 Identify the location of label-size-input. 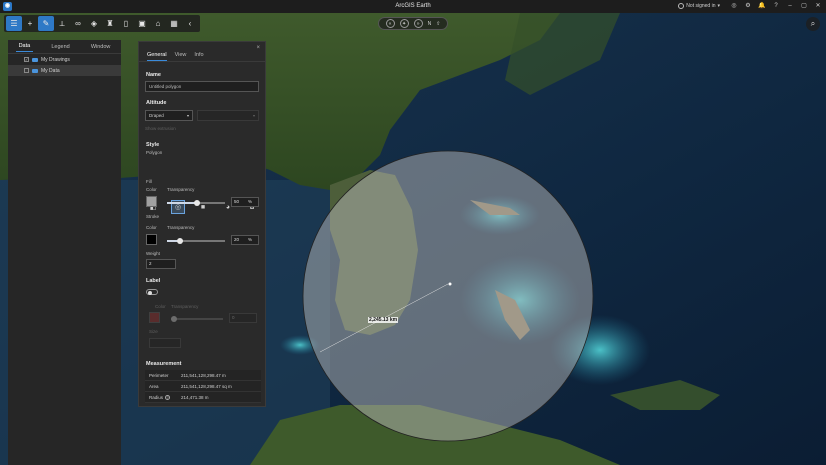
(165, 343).